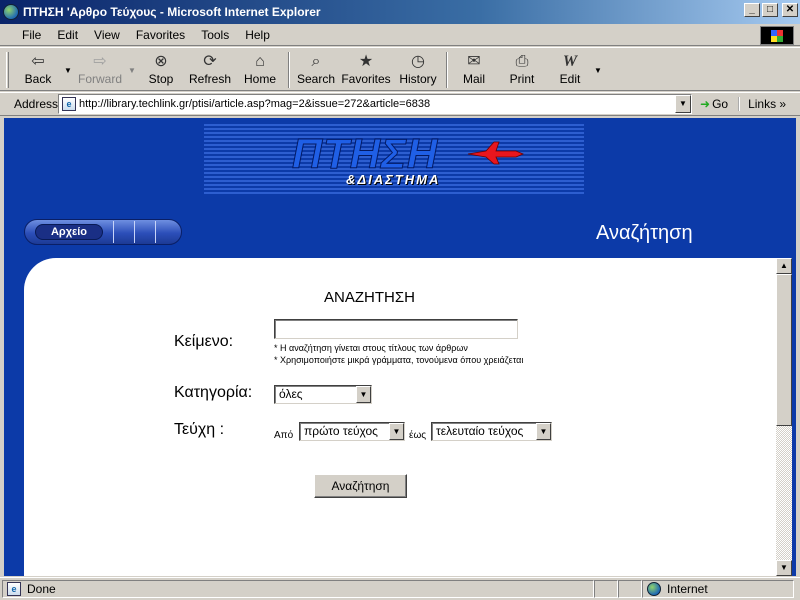  I want to click on page-done-icon: e, so click(14, 588).